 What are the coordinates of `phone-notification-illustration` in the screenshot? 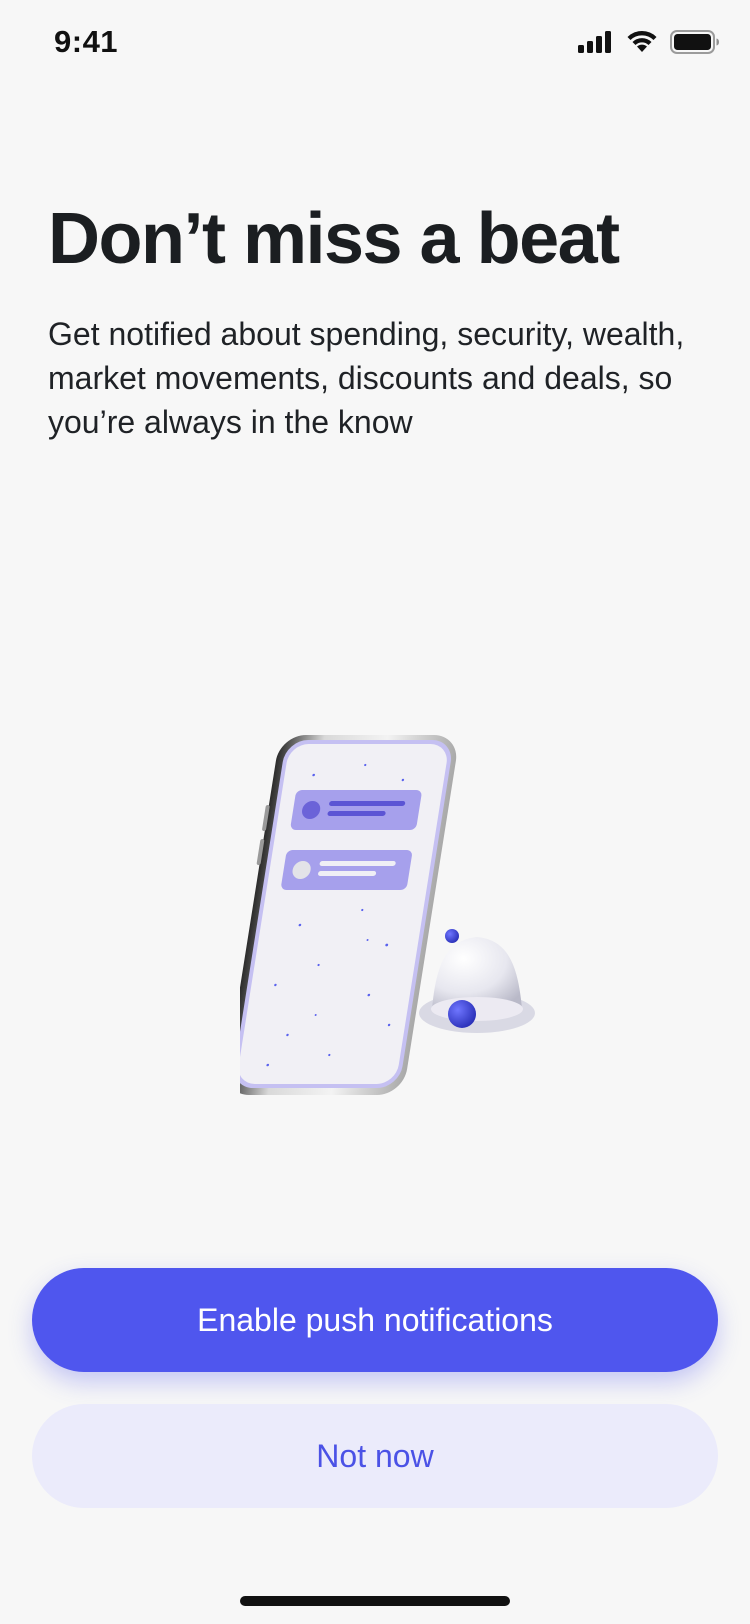 It's located at (383, 920).